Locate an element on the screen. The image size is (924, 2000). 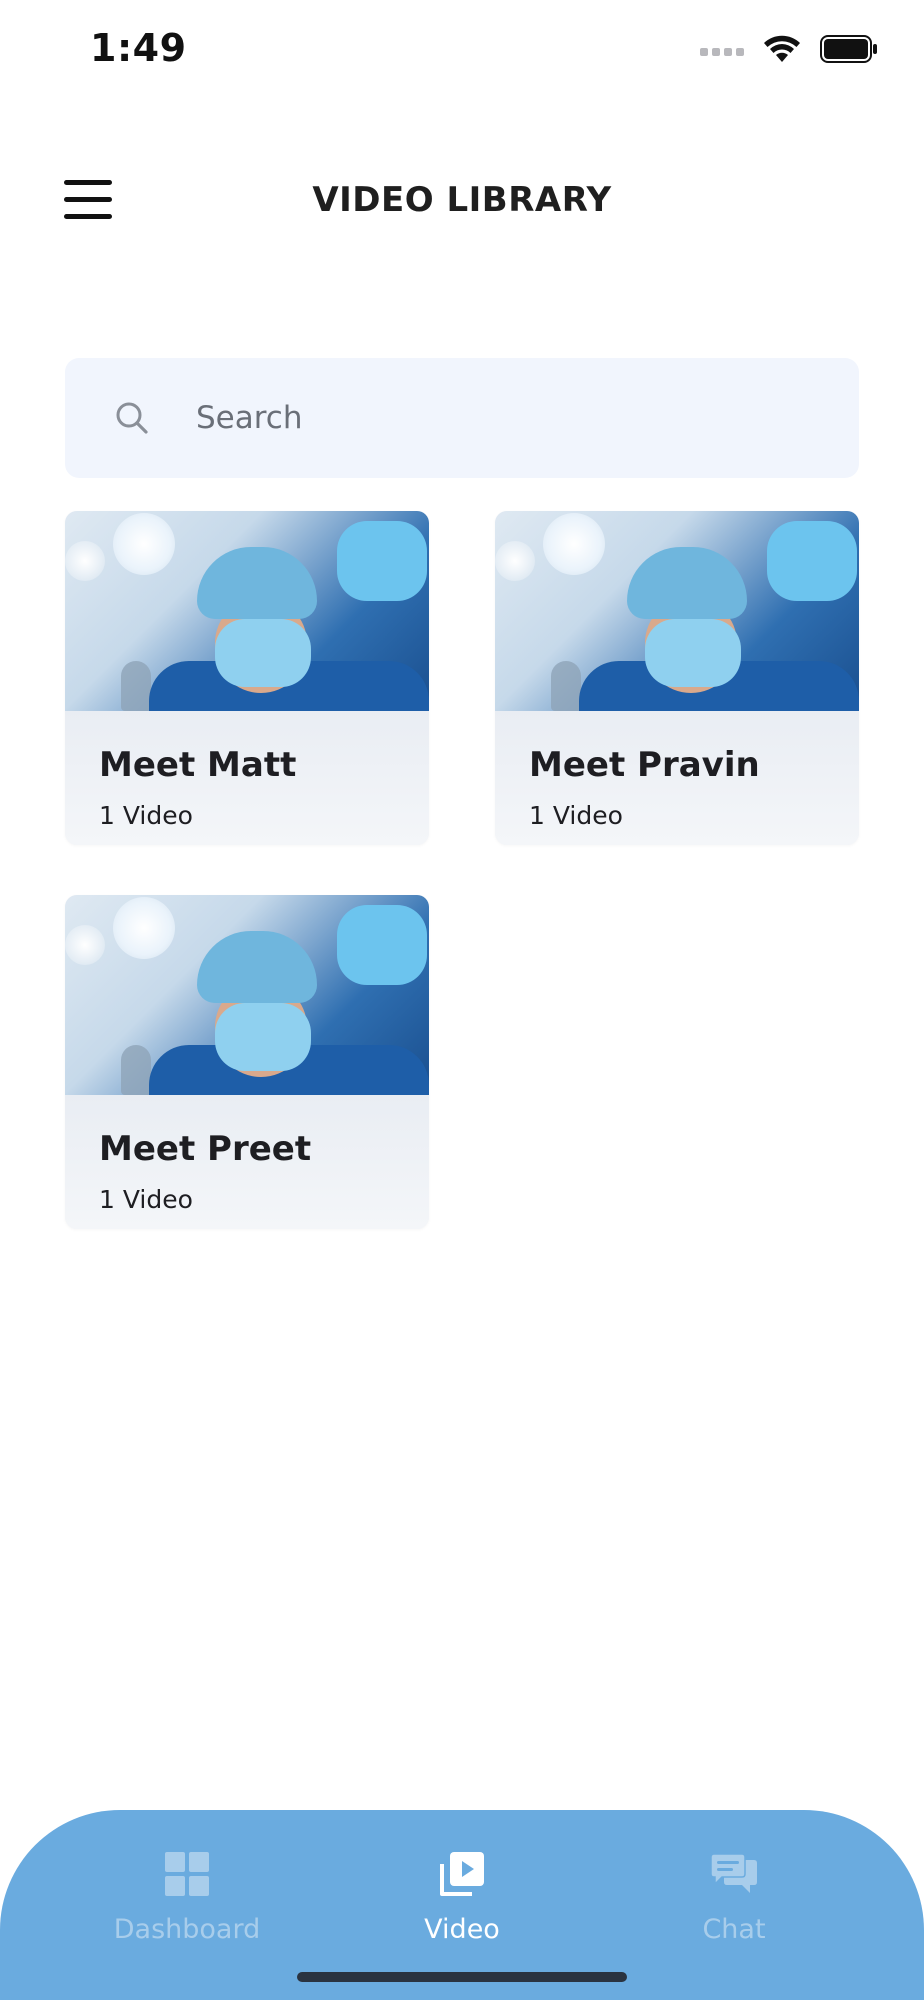
nav-item-video: Video is located at coordinates (462, 1915).